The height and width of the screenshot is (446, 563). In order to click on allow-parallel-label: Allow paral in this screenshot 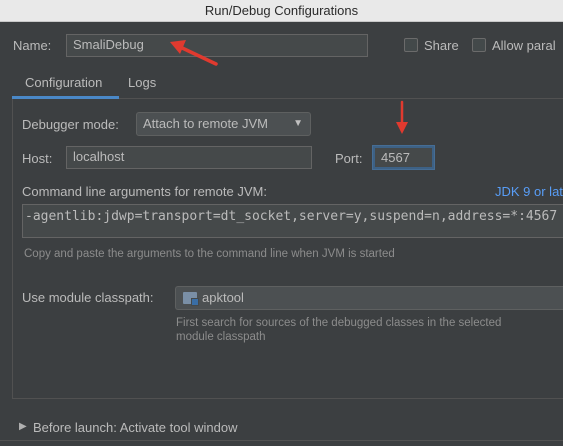, I will do `click(524, 45)`.